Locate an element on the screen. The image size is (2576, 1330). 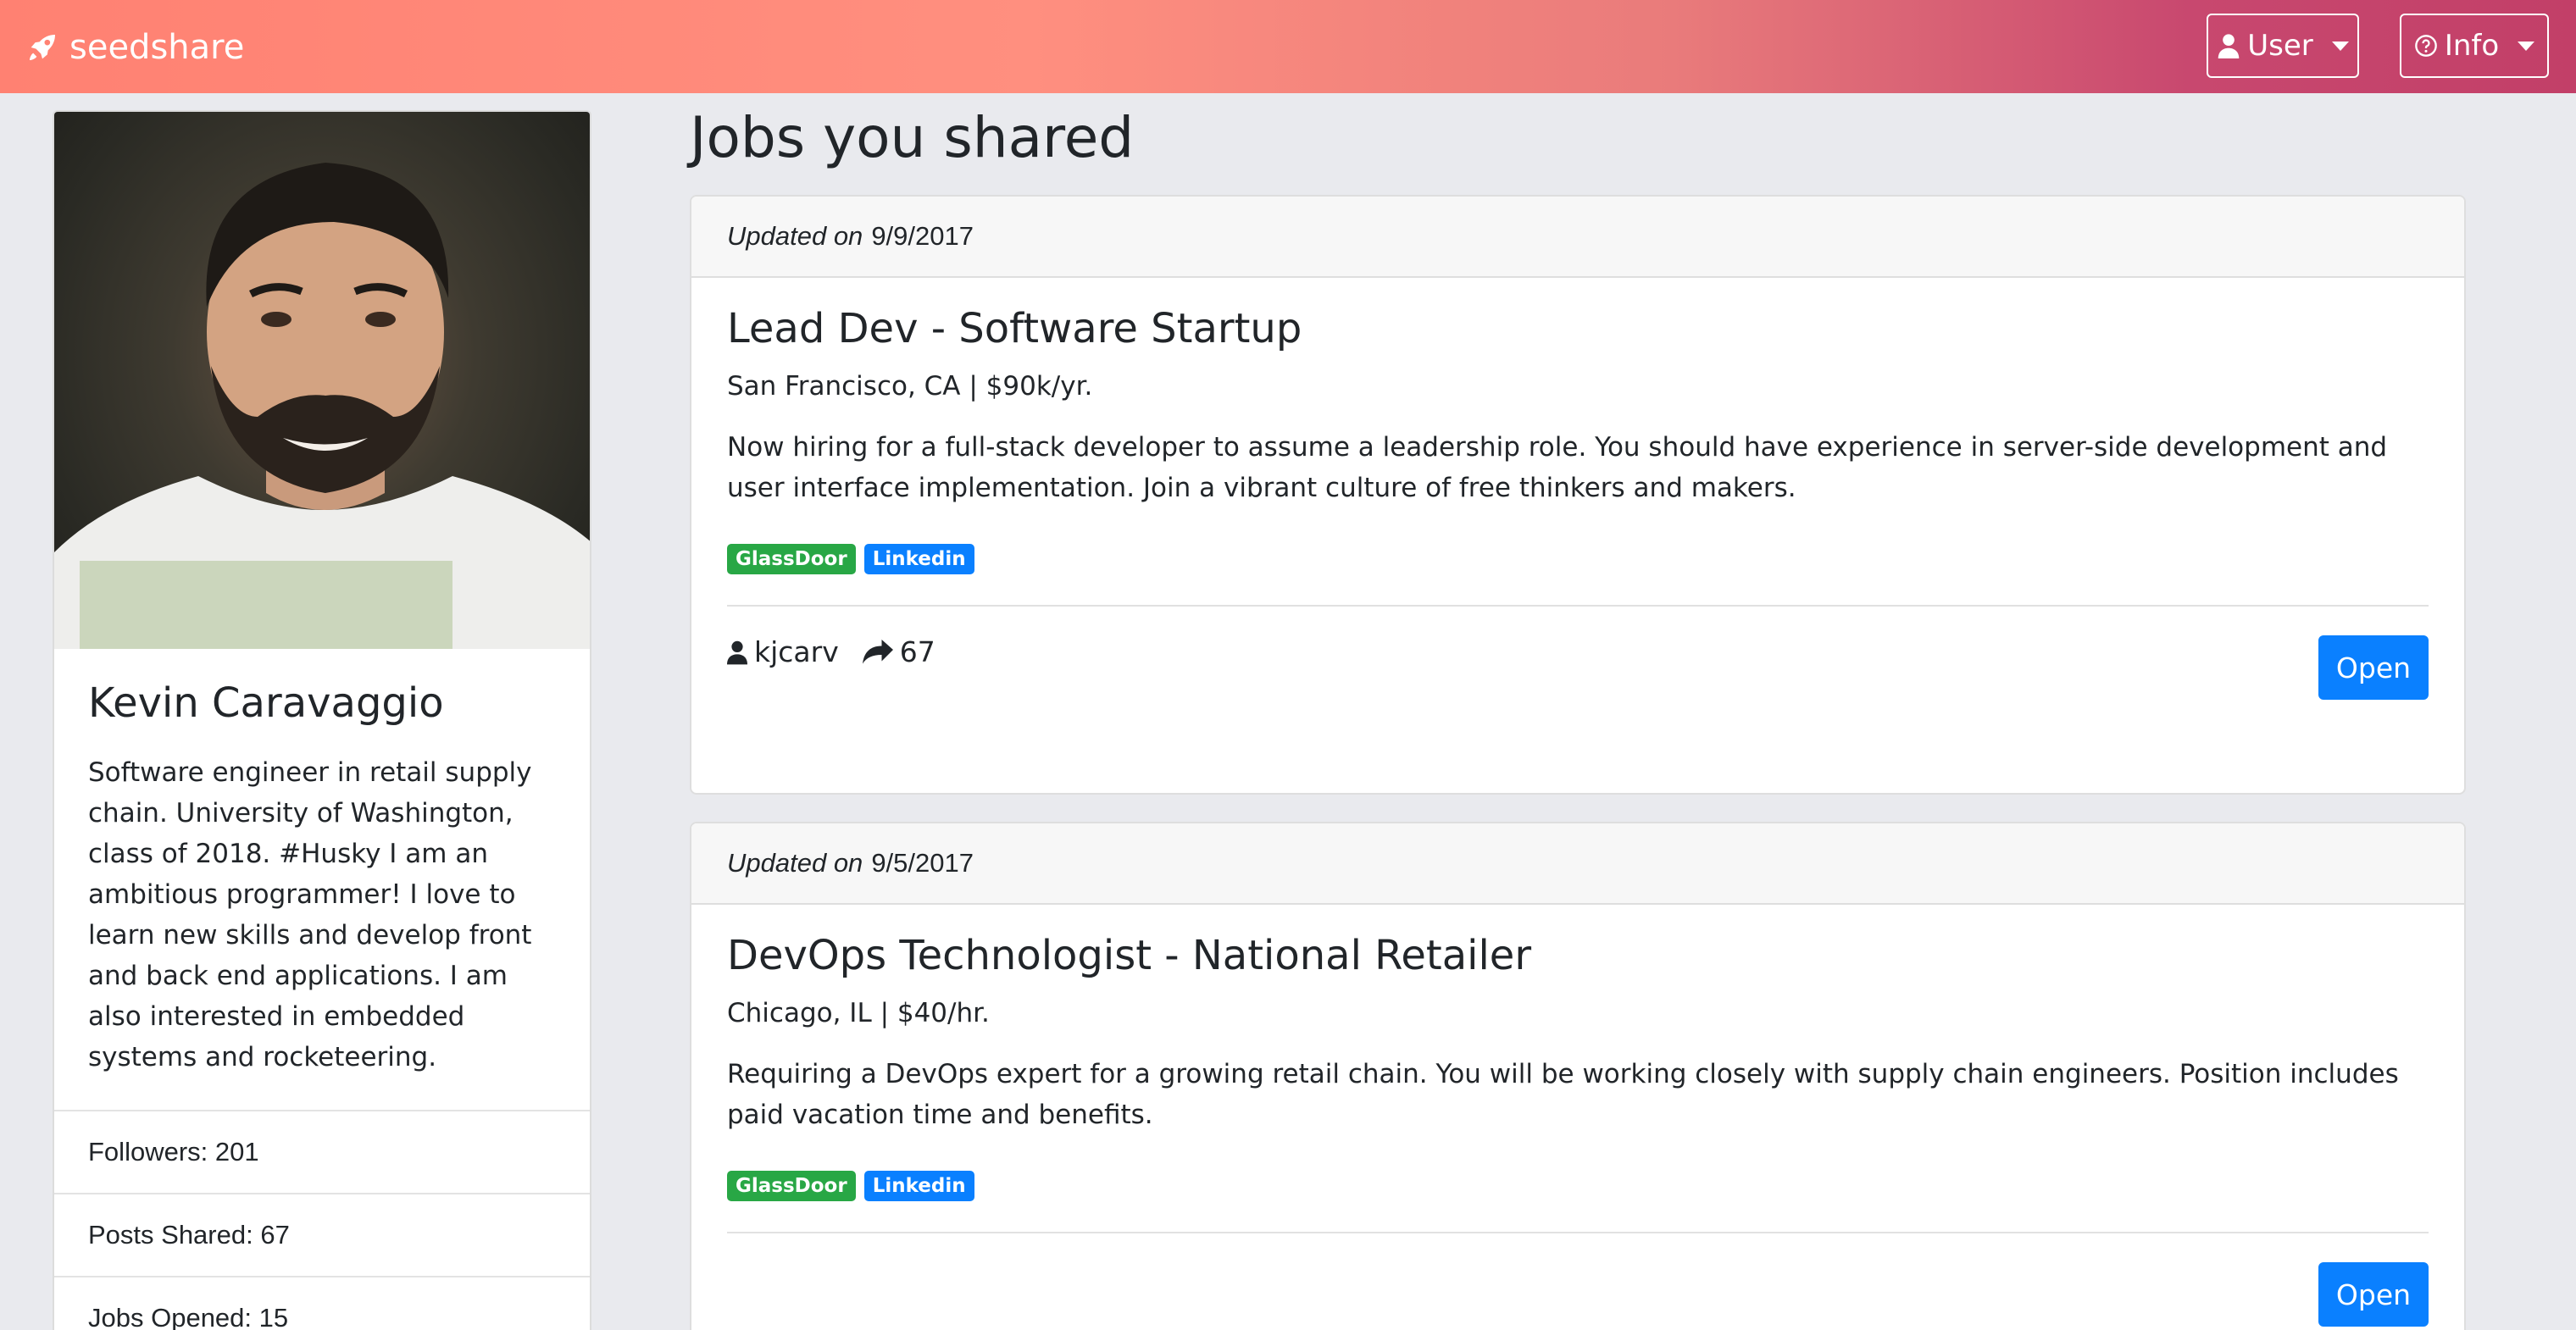
profile-photo is located at coordinates (322, 380).